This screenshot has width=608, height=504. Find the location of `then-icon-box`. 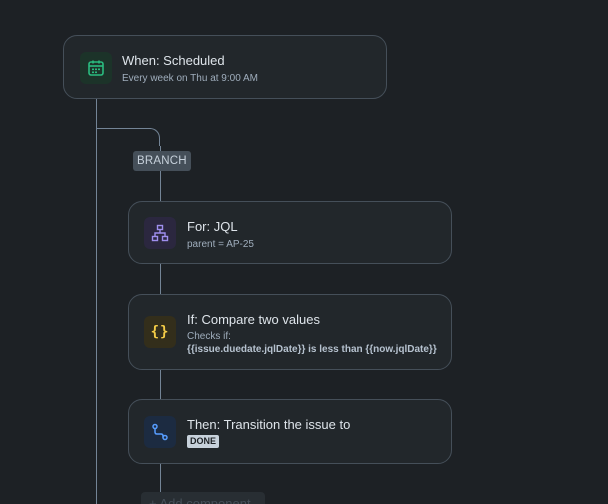

then-icon-box is located at coordinates (160, 432).